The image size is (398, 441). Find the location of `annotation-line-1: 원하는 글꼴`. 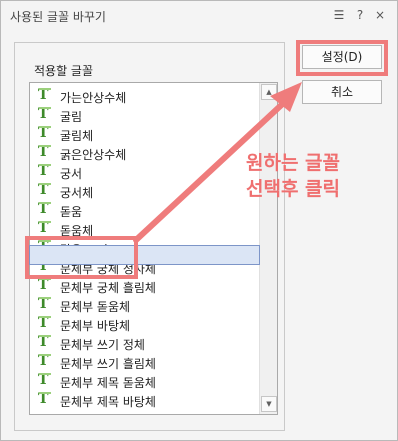

annotation-line-1: 원하는 글꼴 is located at coordinates (293, 163).